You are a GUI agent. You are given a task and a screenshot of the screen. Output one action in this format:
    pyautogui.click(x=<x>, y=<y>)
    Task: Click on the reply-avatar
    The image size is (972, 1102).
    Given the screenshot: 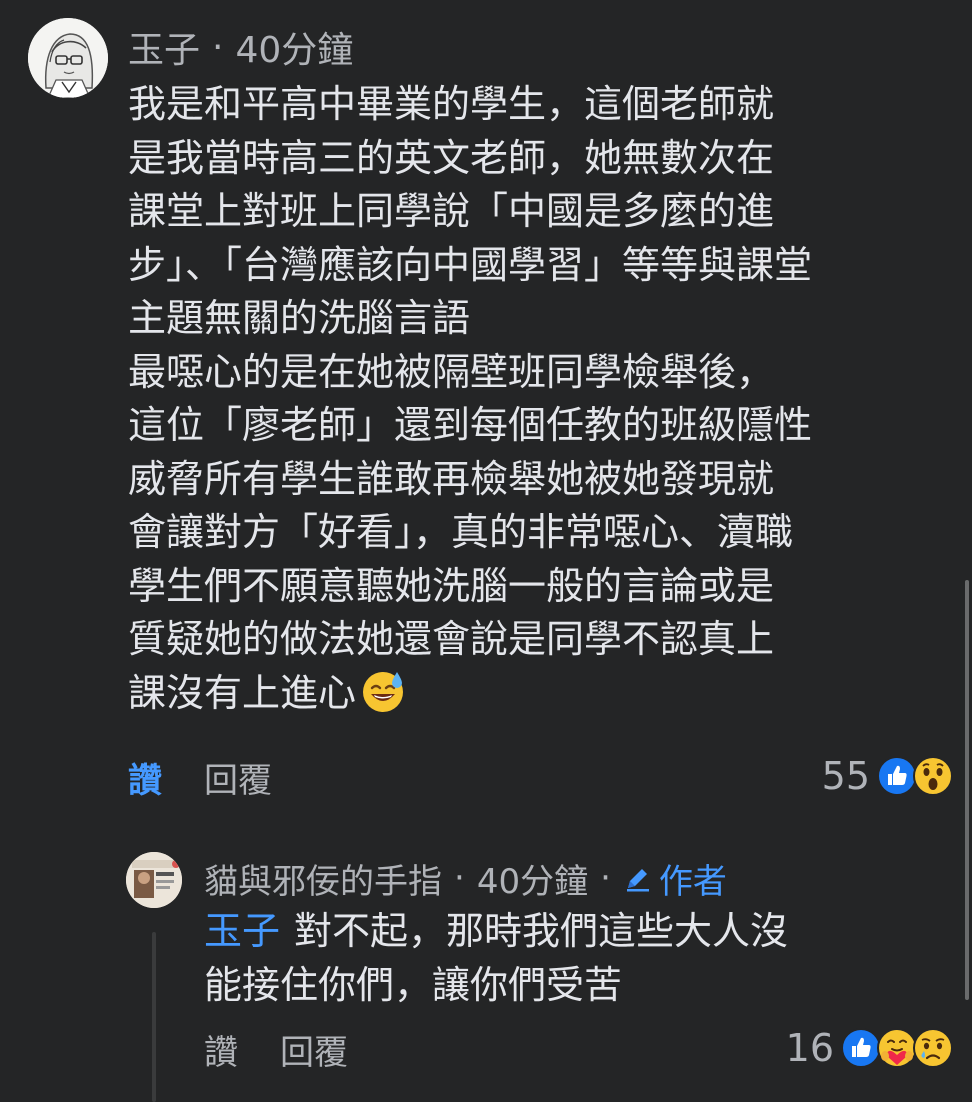 What is the action you would take?
    pyautogui.click(x=154, y=880)
    